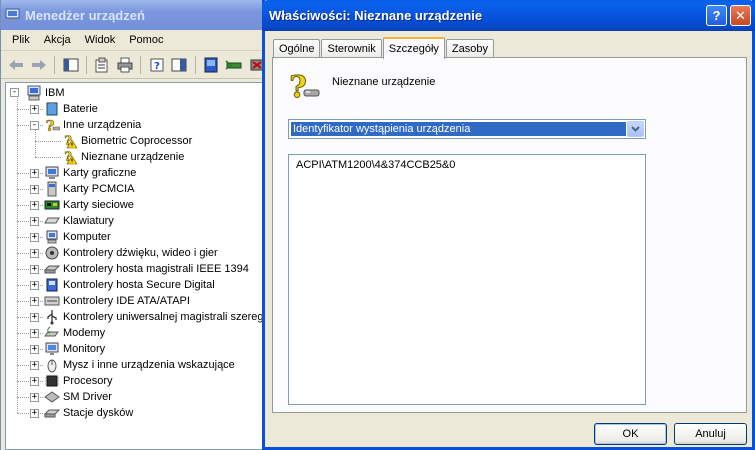  What do you see at coordinates (149, 365) in the screenshot?
I see `tree-item-label: Mysz i inne urządzenia wskazujące` at bounding box center [149, 365].